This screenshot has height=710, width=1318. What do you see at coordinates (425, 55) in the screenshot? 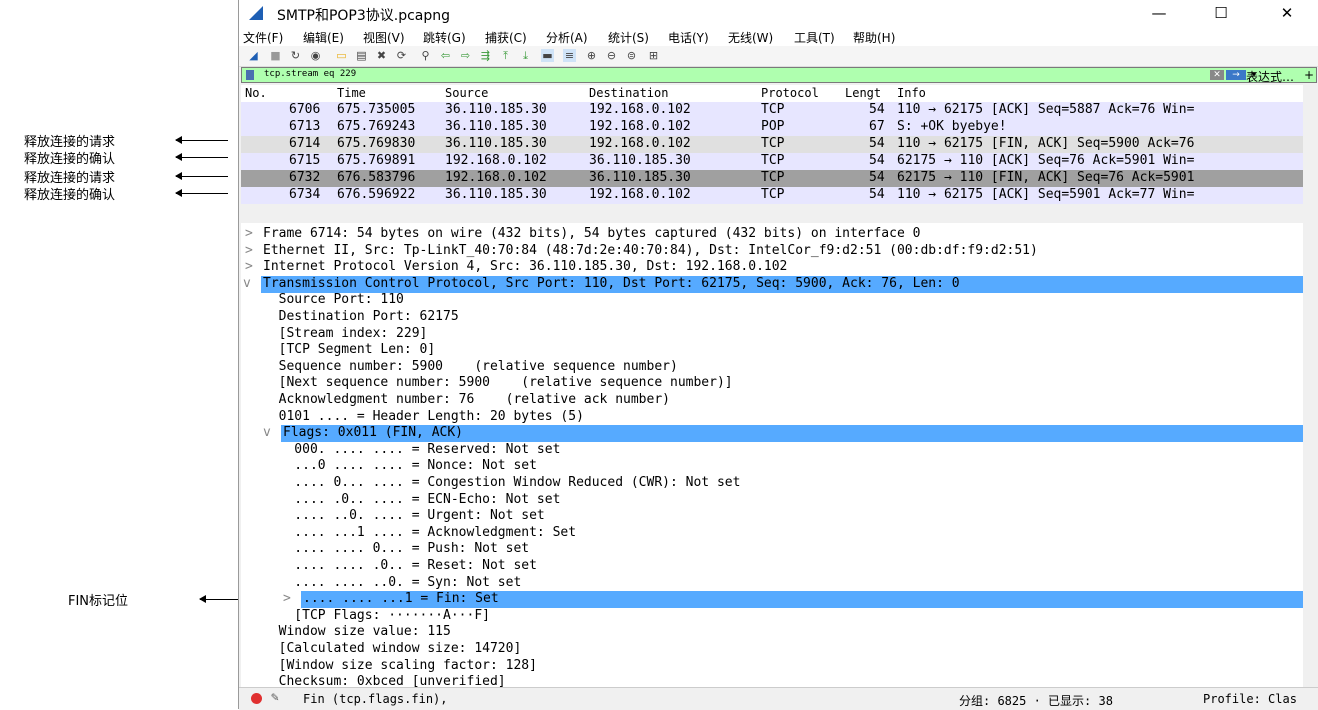
I see `find-icon: ⚲` at bounding box center [425, 55].